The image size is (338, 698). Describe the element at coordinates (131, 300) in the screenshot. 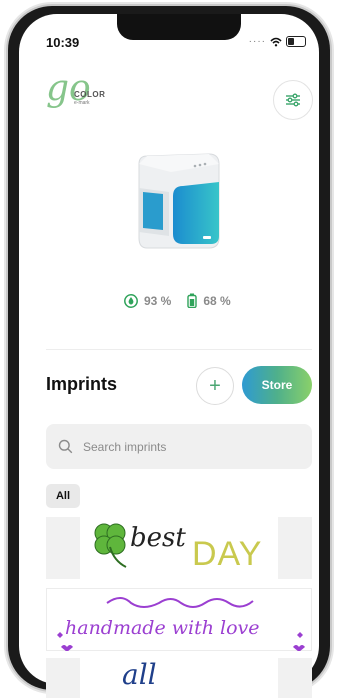

I see `ink-drop-icon` at that location.